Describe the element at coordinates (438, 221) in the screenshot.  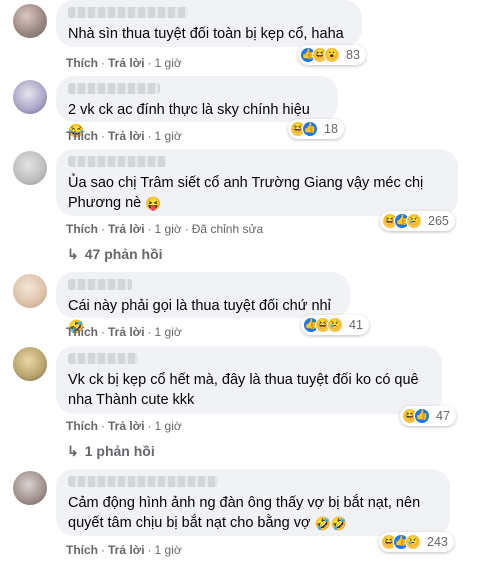
I see `reaction-count: 265` at that location.